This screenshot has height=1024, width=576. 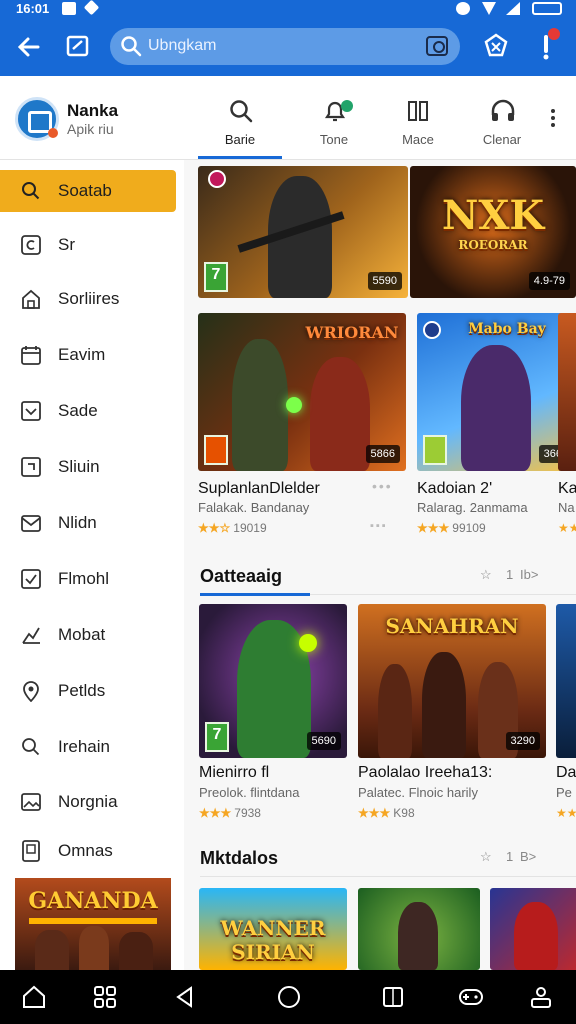 What do you see at coordinates (88, 191) in the screenshot?
I see `sidebar-item-soatab: Soatab` at bounding box center [88, 191].